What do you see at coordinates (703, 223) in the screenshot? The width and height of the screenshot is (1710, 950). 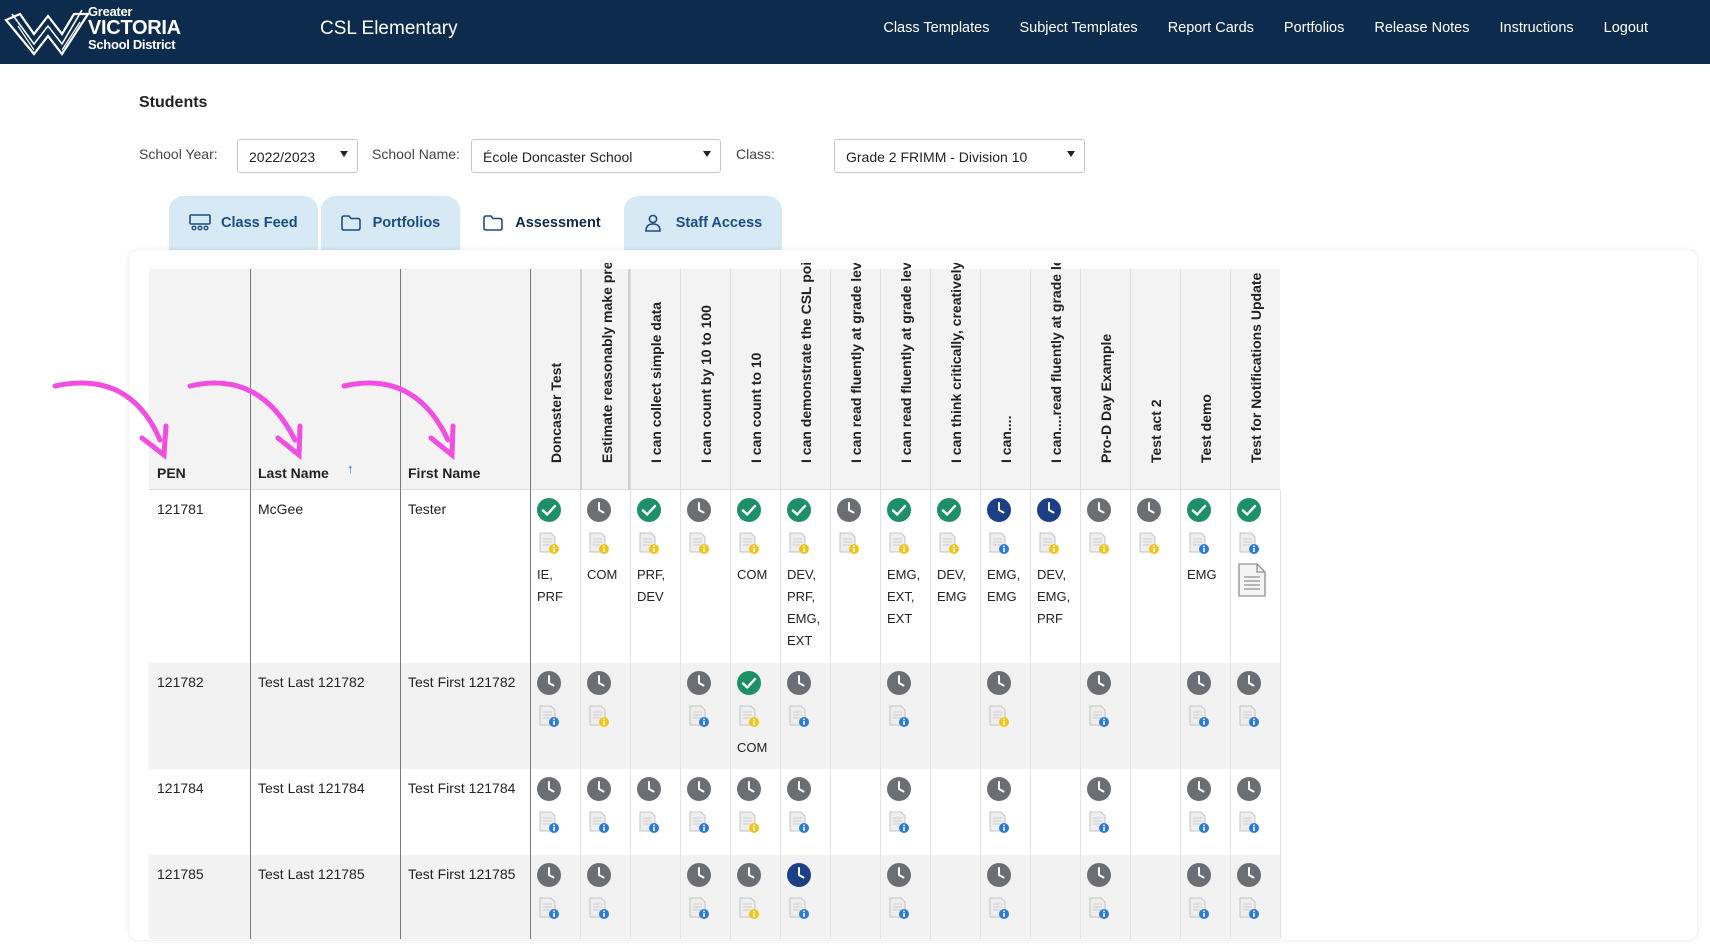 I see `tab-staff-access: Staff Access` at bounding box center [703, 223].